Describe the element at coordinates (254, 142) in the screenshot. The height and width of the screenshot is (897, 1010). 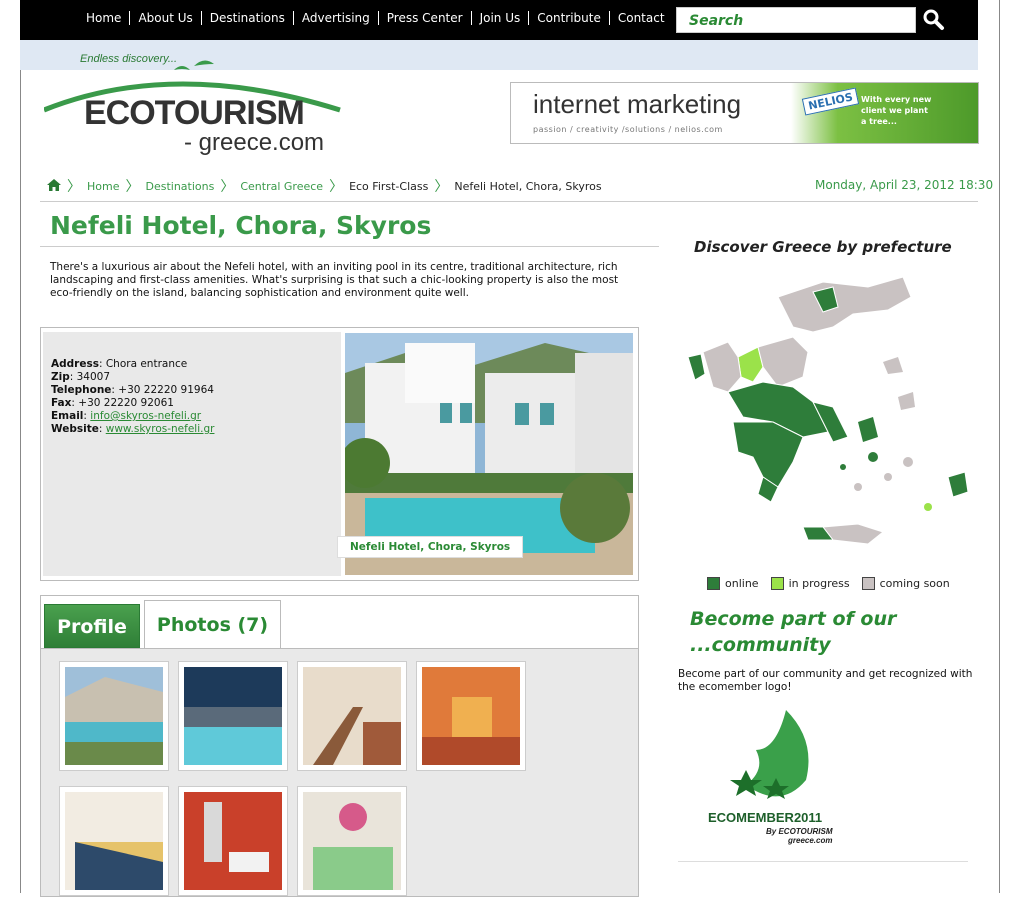
I see `logo-domain: - greece.com` at that location.